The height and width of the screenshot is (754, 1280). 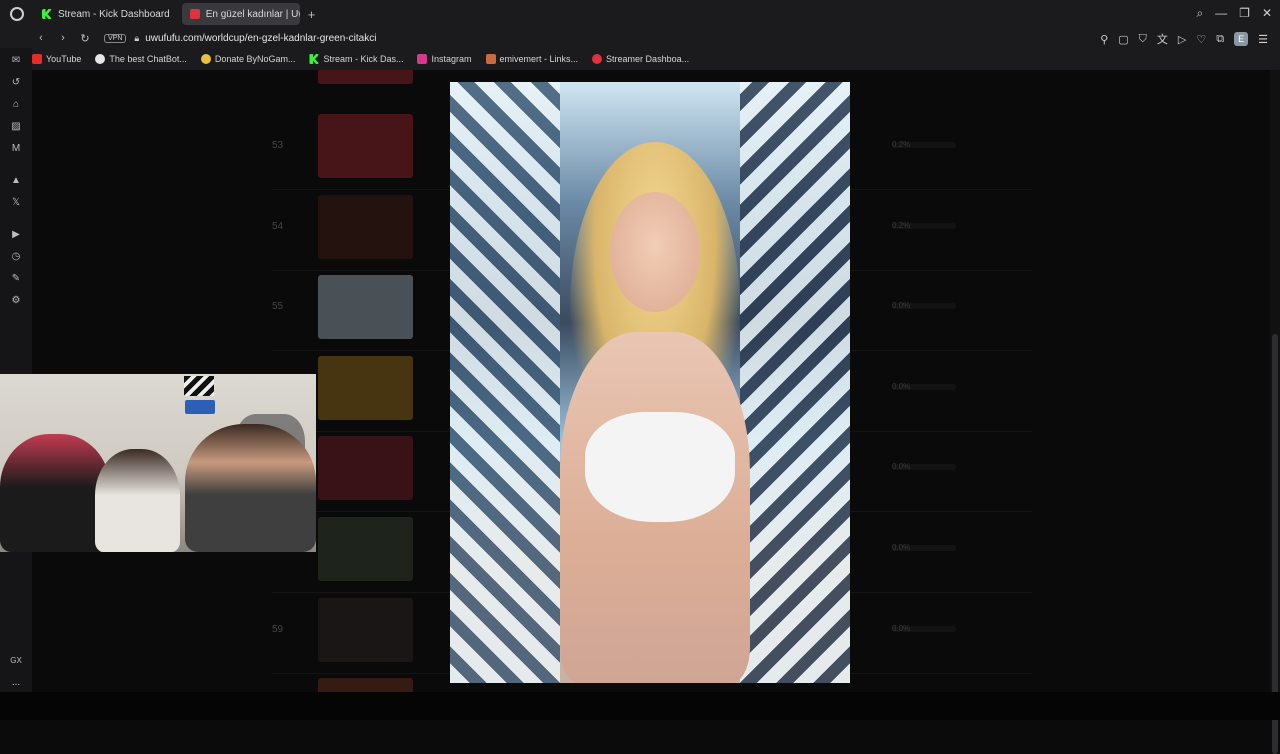 What do you see at coordinates (199, 386) in the screenshot?
I see `clapperboard-decor` at bounding box center [199, 386].